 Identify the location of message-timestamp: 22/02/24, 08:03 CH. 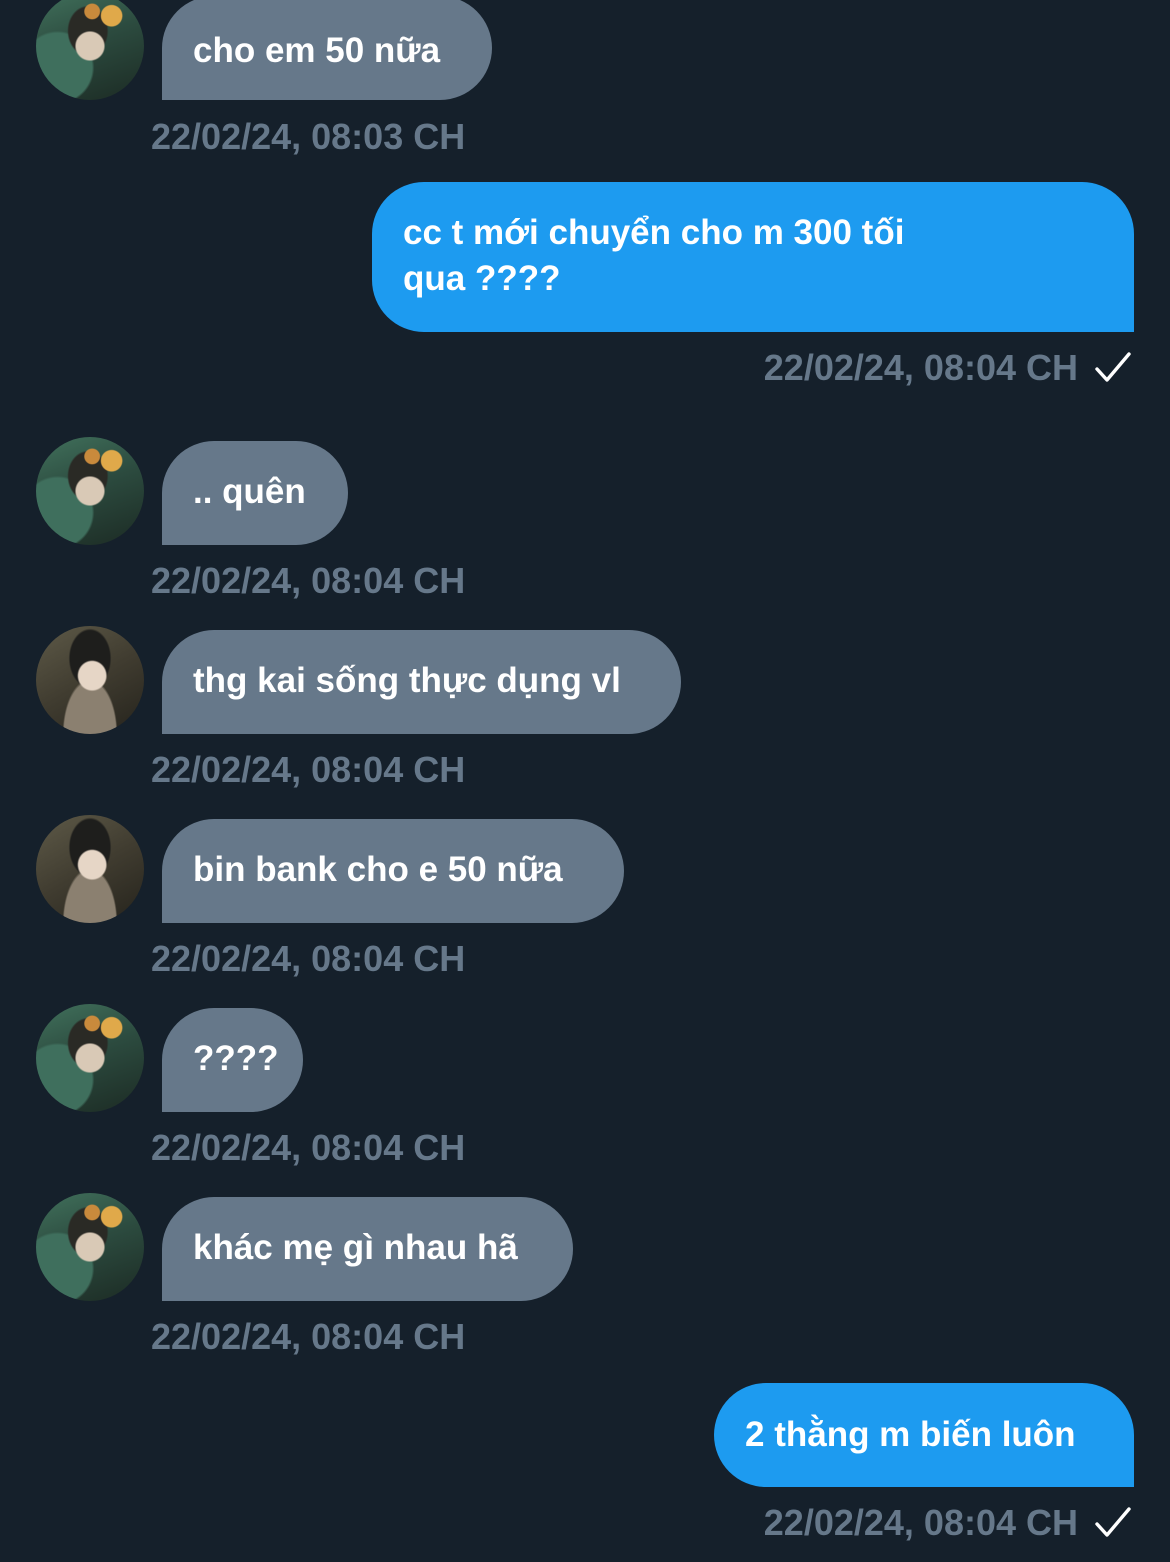
(308, 136).